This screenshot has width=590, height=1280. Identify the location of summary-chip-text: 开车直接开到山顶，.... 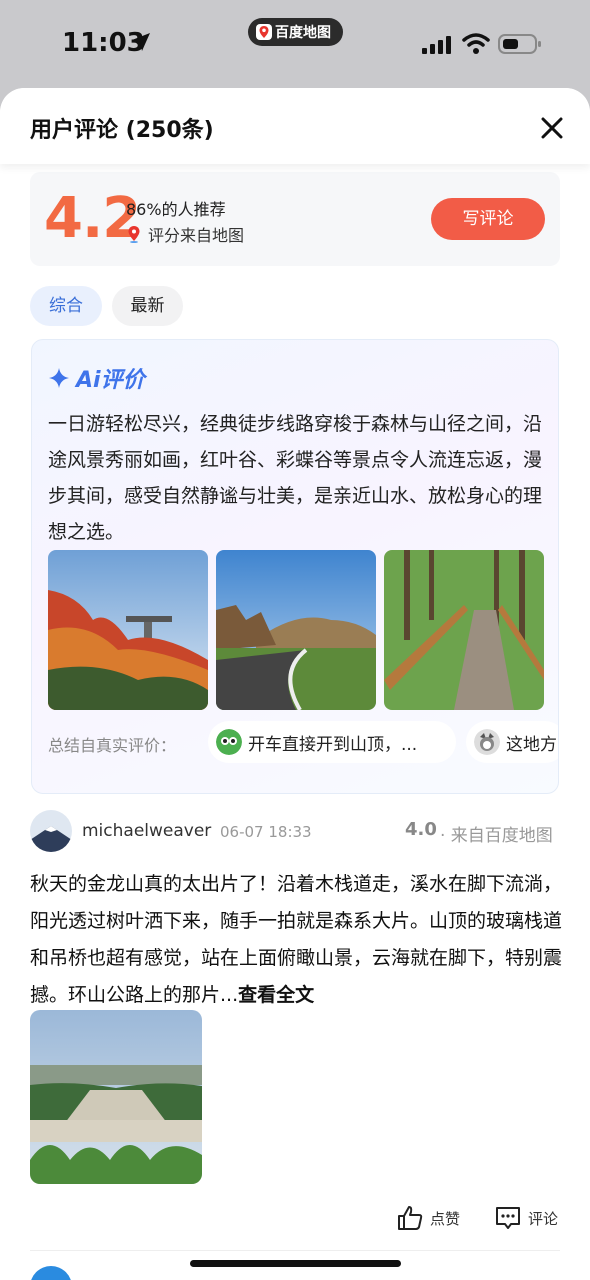
(333, 744).